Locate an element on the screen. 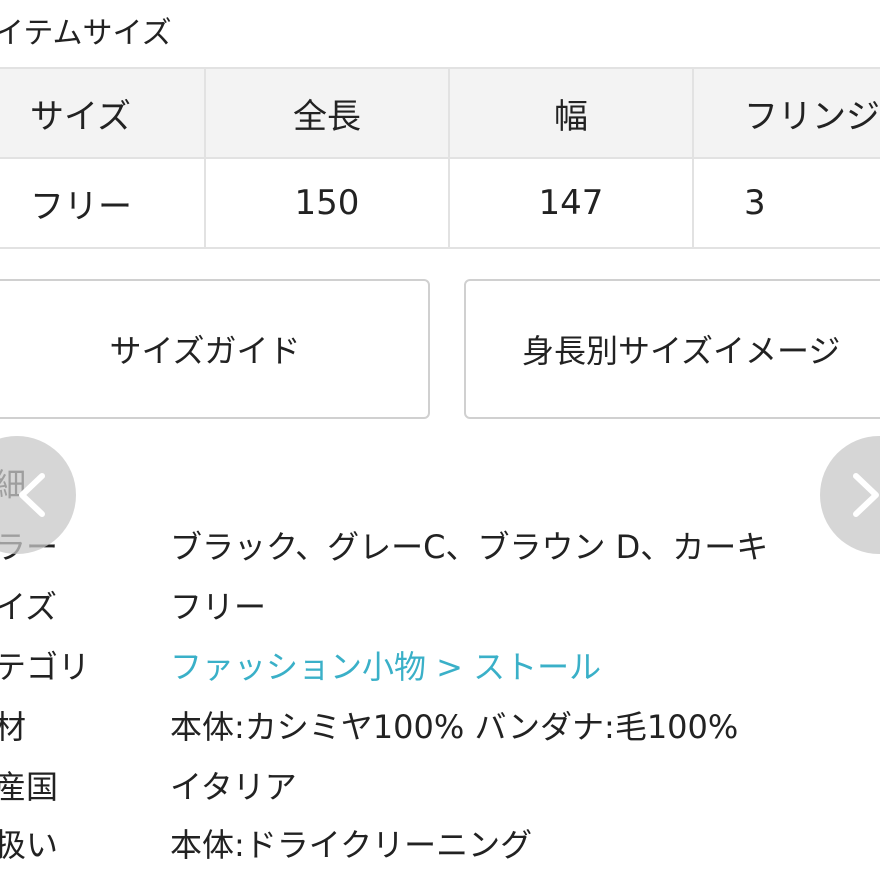 Image resolution: width=880 pixels, height=880 pixels. detail-value: ブラック、グレーC、ブラウン D、カーキ is located at coordinates (469, 547).